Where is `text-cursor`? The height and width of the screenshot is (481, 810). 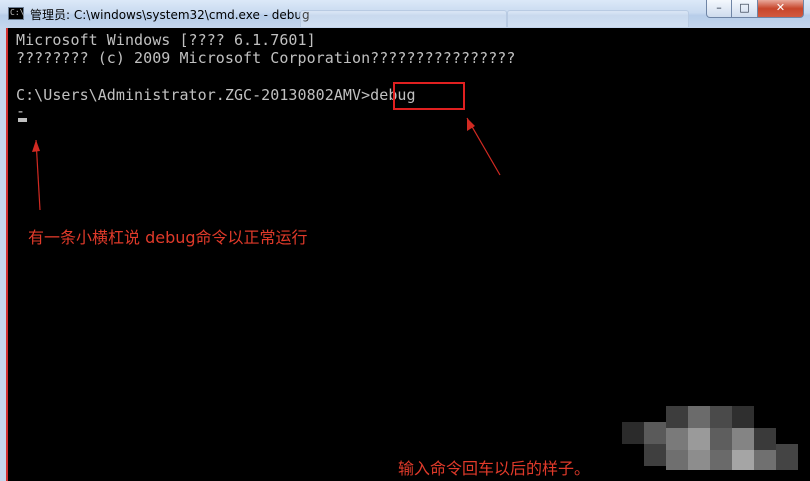 text-cursor is located at coordinates (22, 120).